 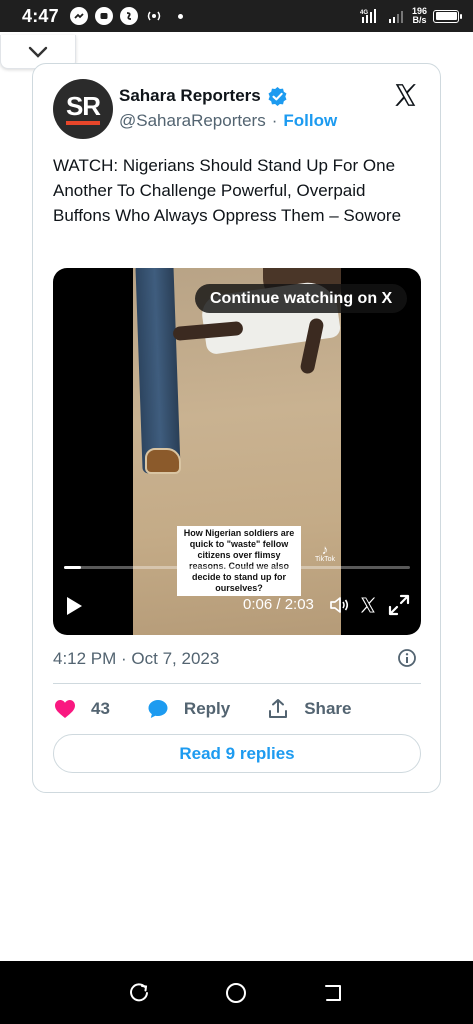 I want to click on more-notifications-dot, so click(x=180, y=16).